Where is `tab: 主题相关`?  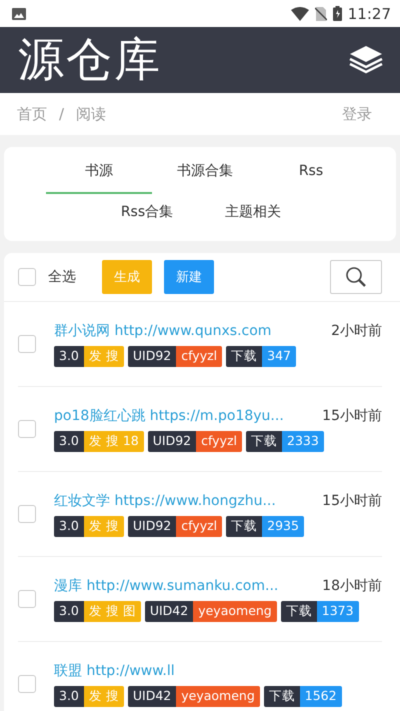
tab: 主题相关 is located at coordinates (253, 214).